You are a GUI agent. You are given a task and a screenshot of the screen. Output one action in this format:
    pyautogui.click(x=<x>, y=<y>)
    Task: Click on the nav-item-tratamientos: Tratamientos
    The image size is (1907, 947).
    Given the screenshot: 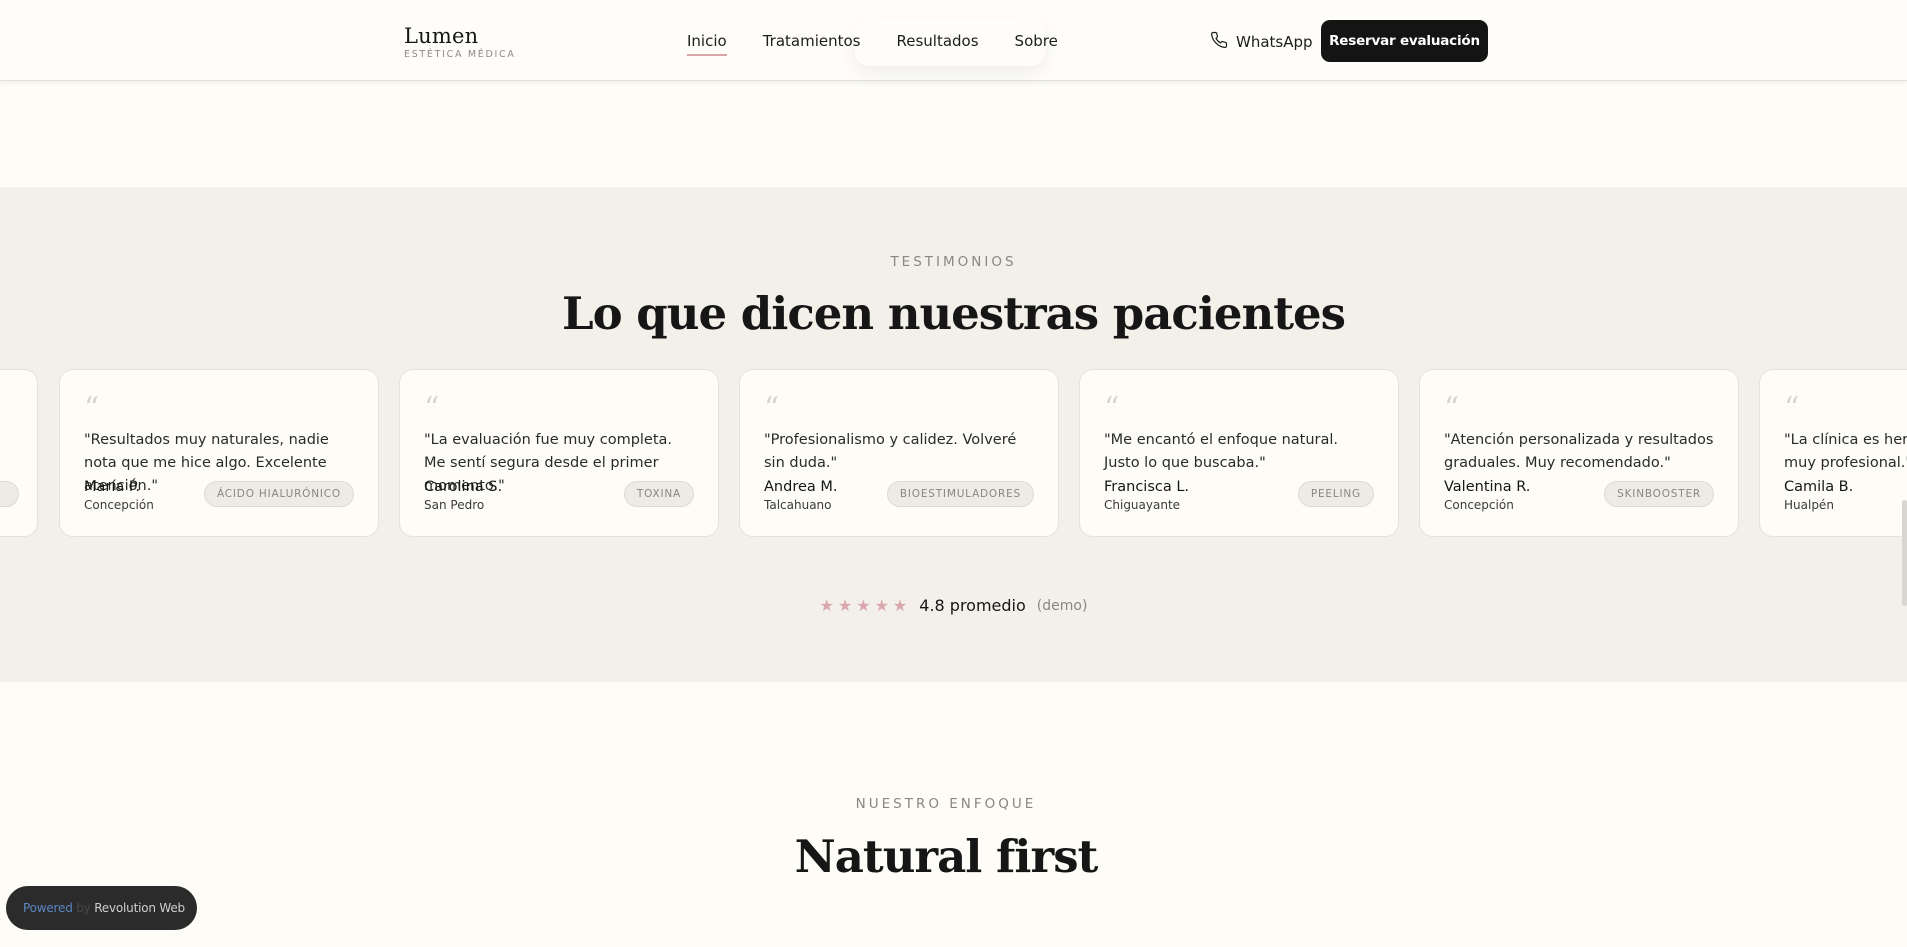 What is the action you would take?
    pyautogui.click(x=812, y=41)
    